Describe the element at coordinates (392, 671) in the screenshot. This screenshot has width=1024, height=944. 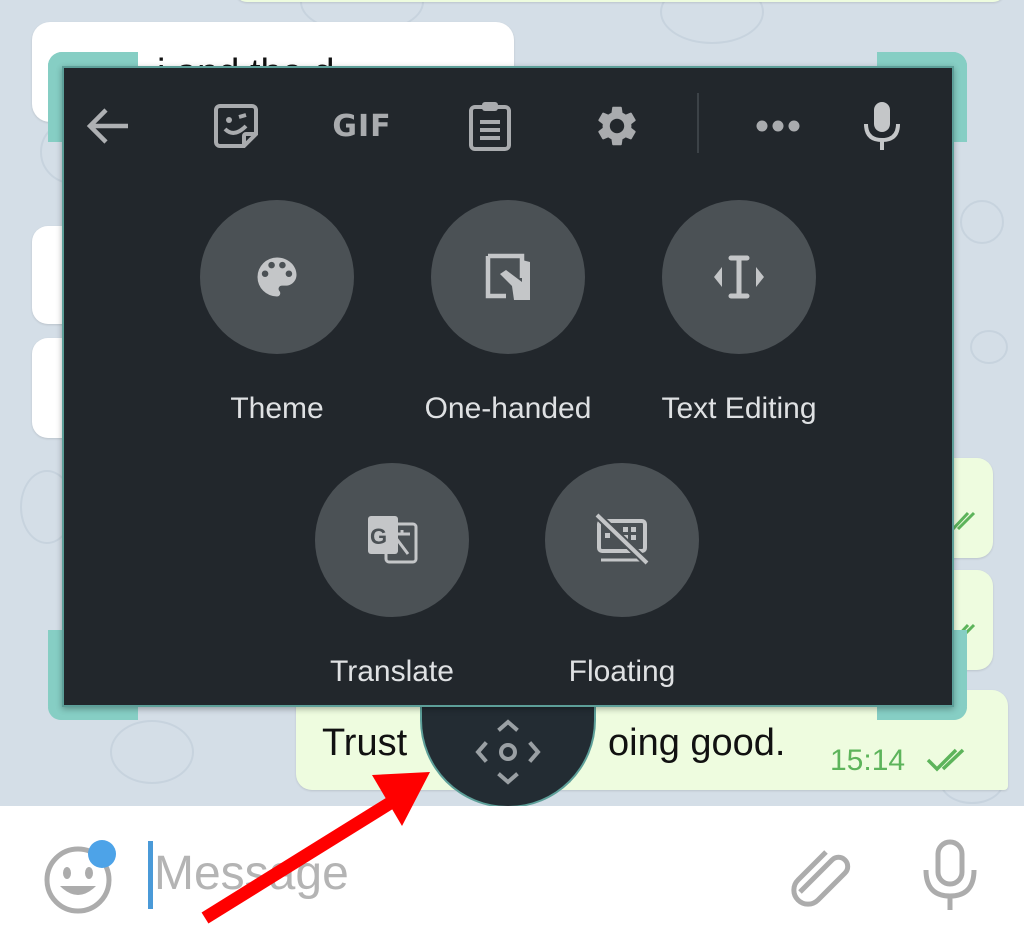
I see `feature-label: Translate` at that location.